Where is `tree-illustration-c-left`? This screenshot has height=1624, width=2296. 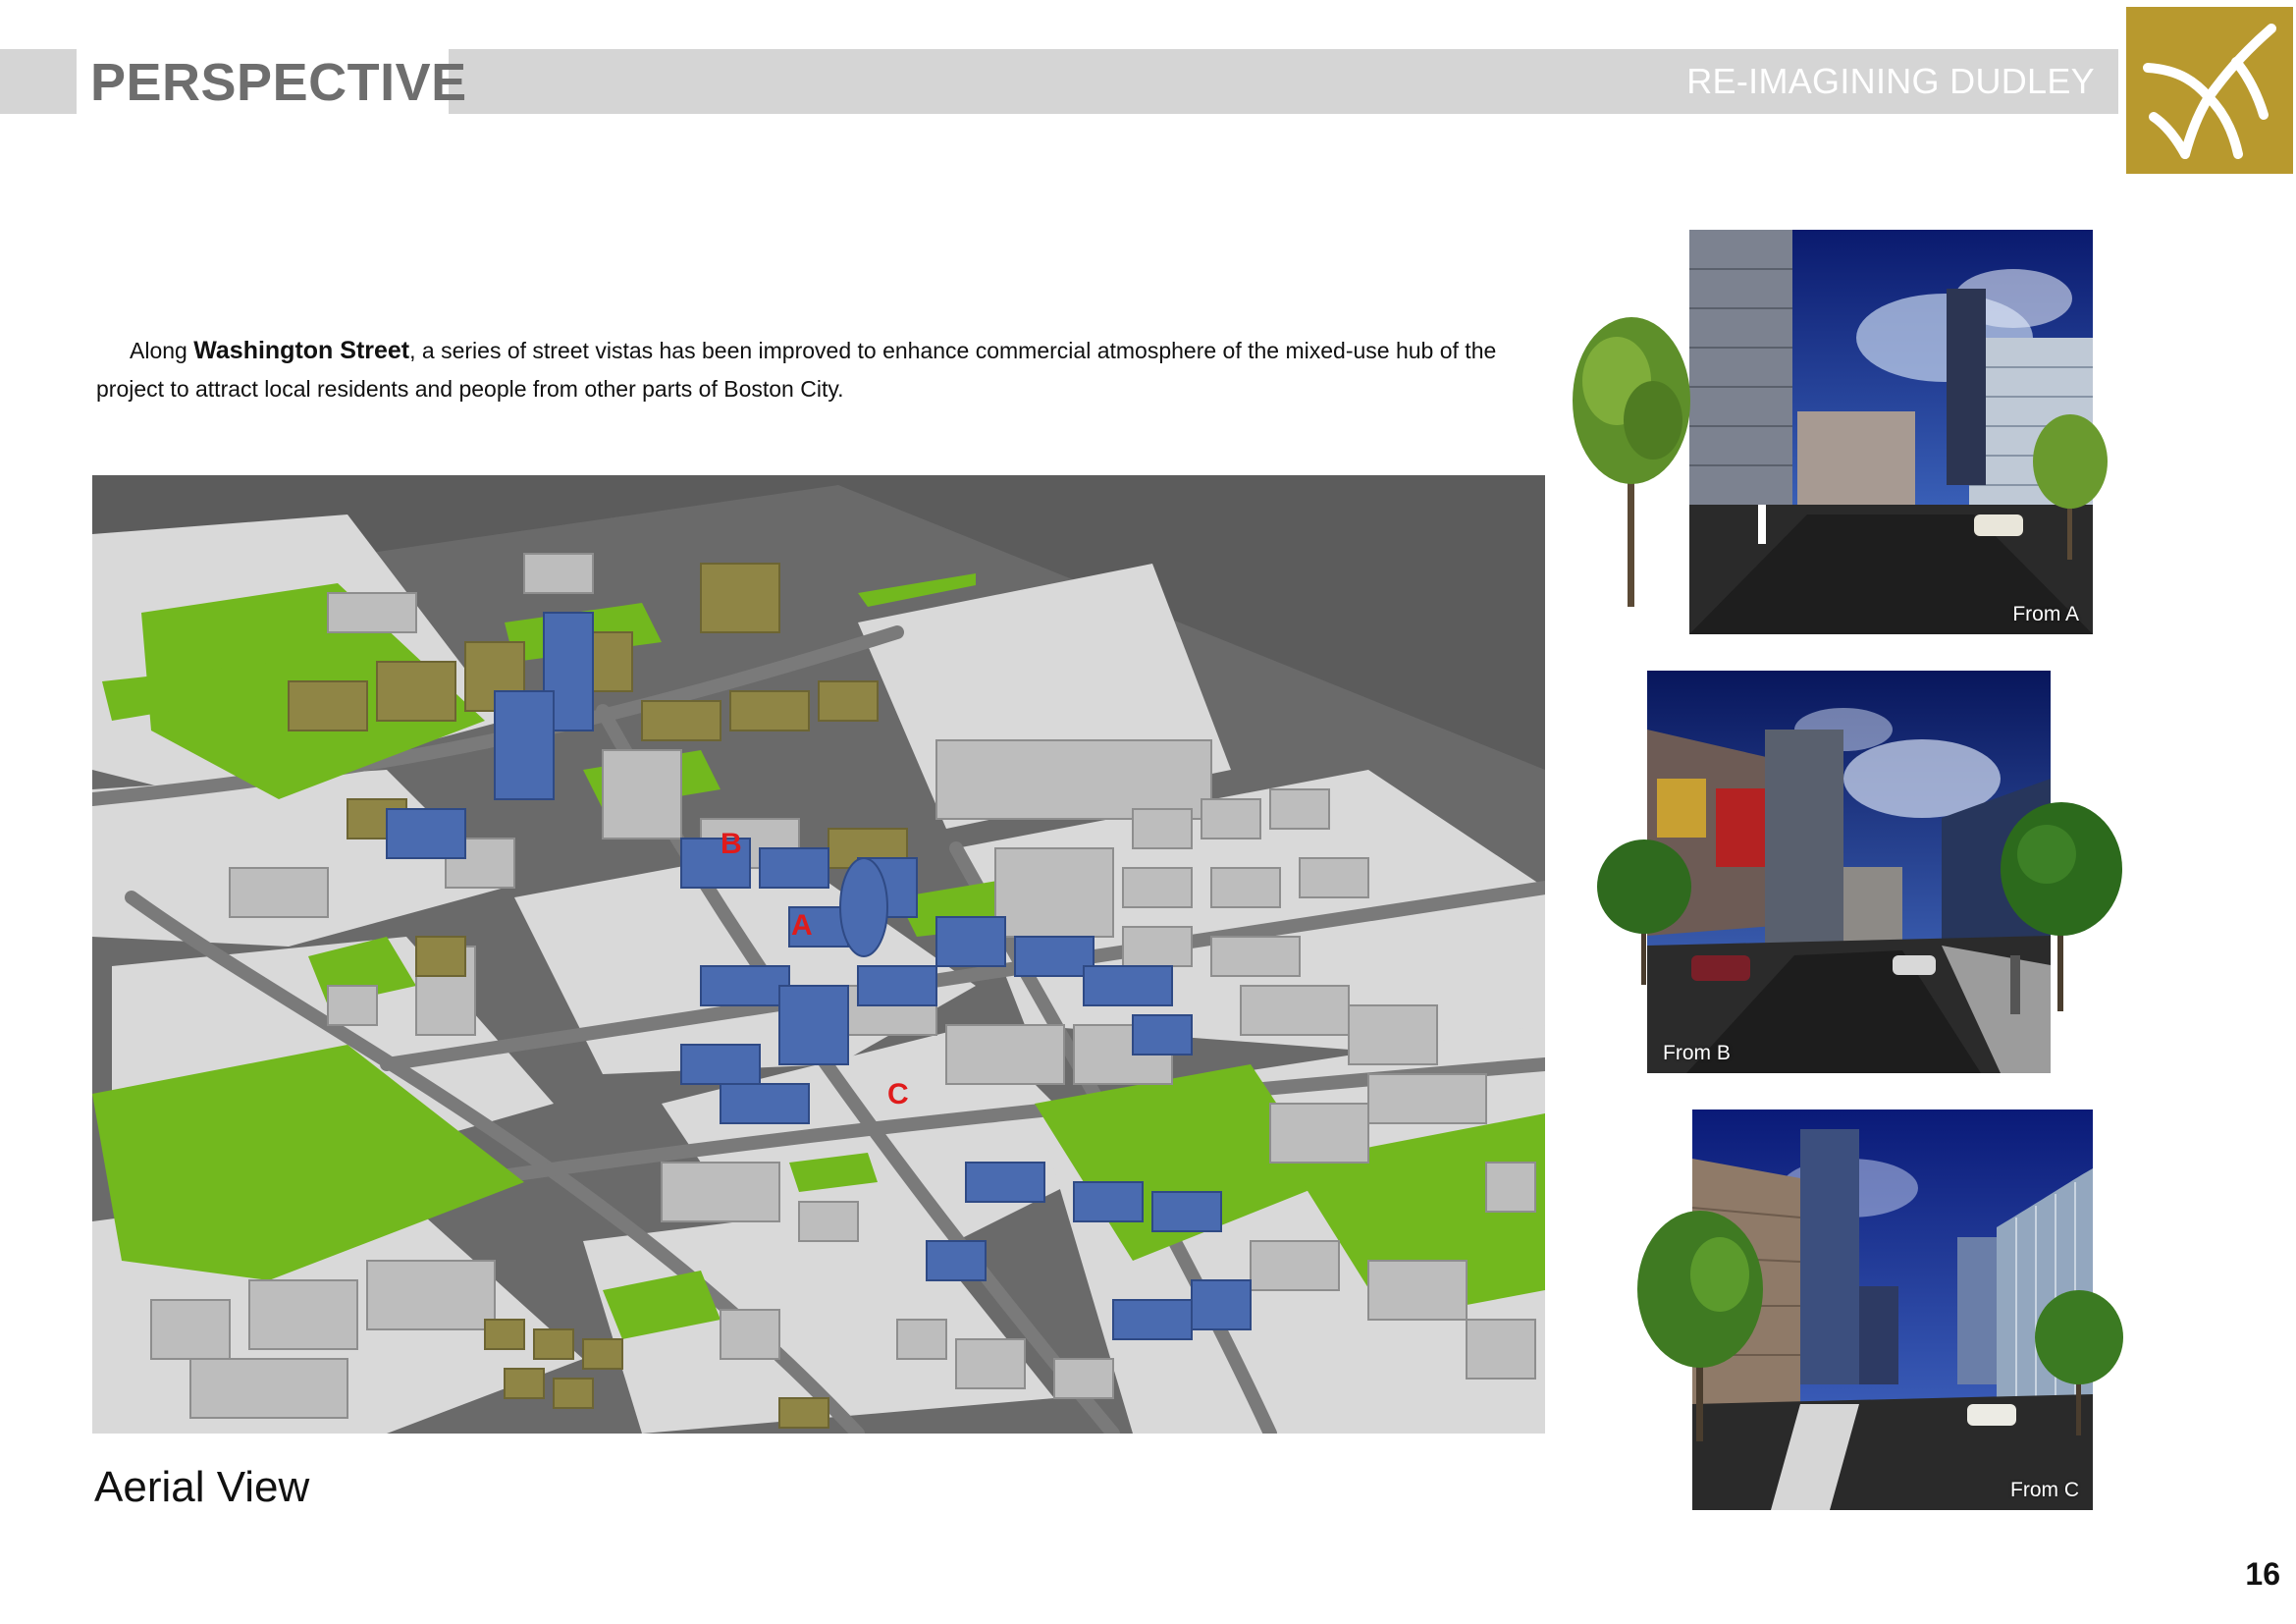
tree-illustration-c-left is located at coordinates (1700, 1326).